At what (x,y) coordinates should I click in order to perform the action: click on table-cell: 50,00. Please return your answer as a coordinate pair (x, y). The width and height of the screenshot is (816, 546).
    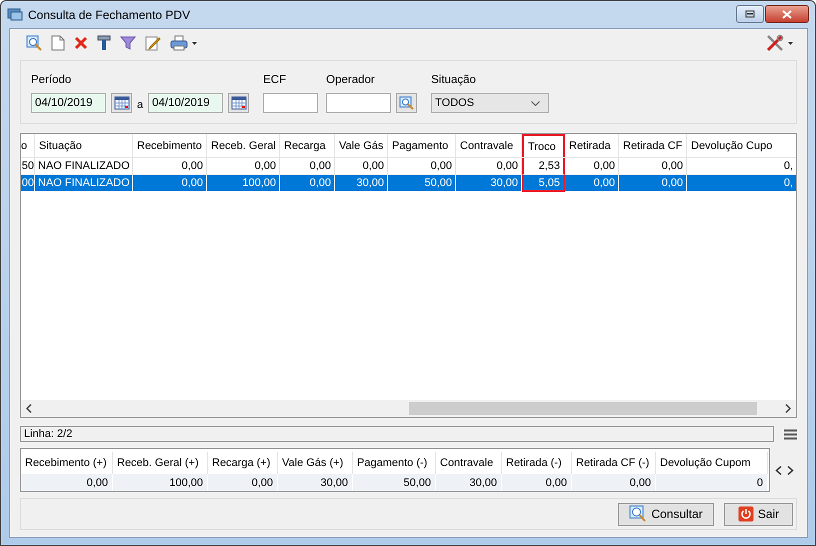
    Looking at the image, I should click on (422, 183).